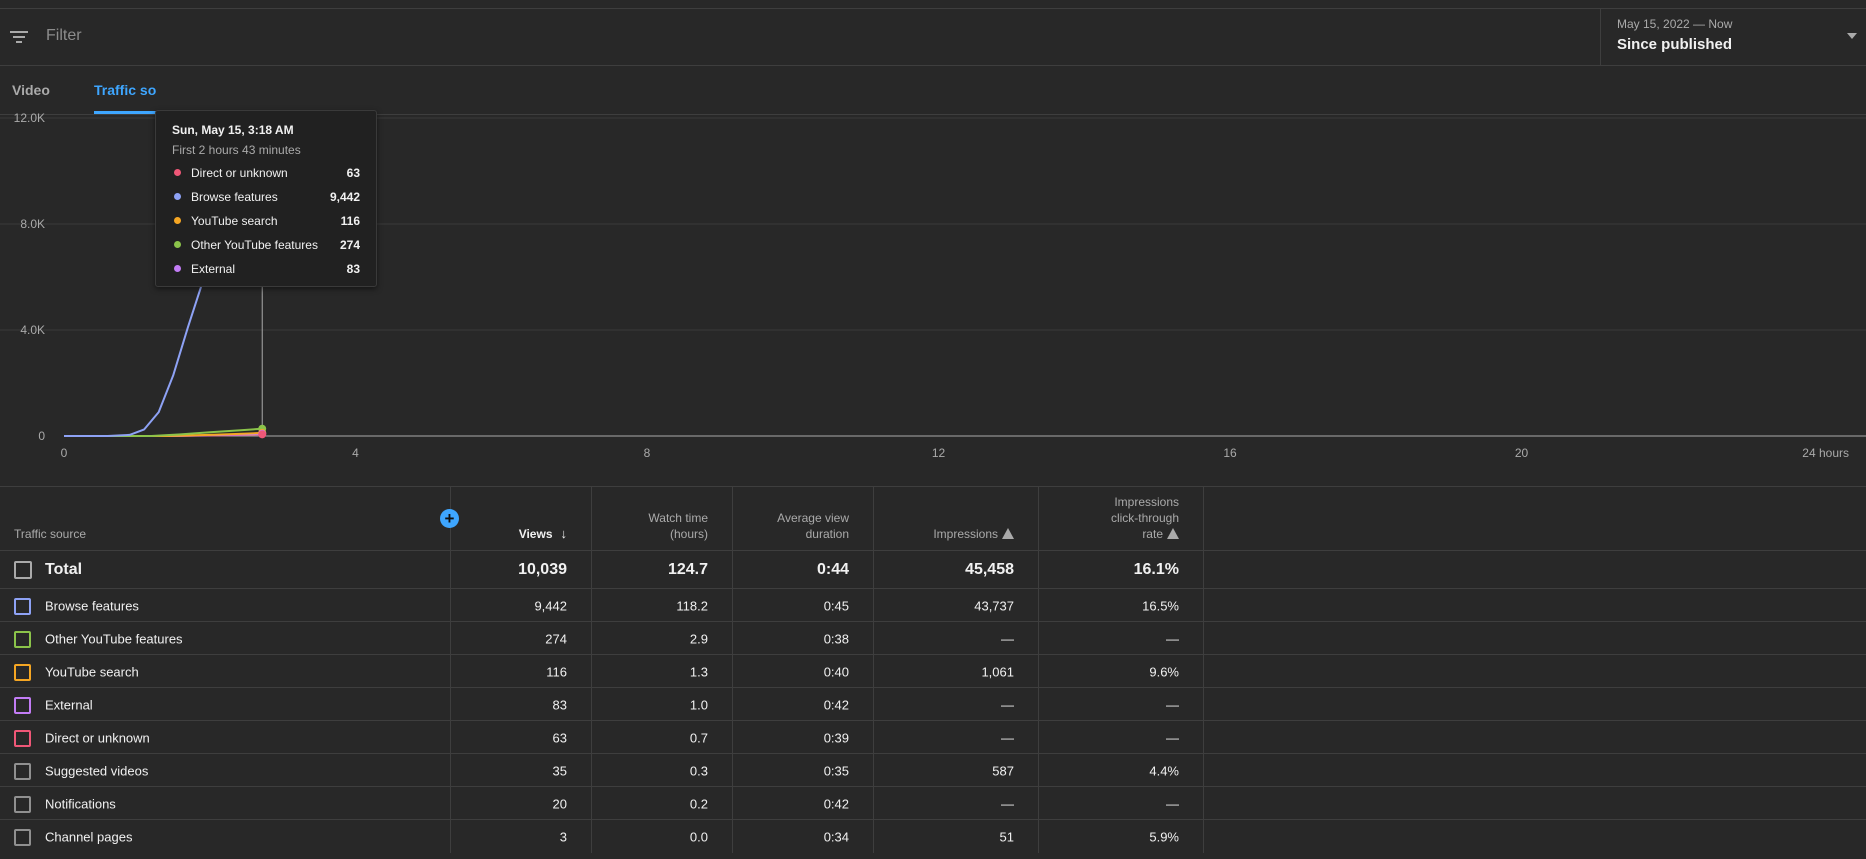  I want to click on date-range-picker: May 15, 2022 — Now Since published, so click(1733, 37).